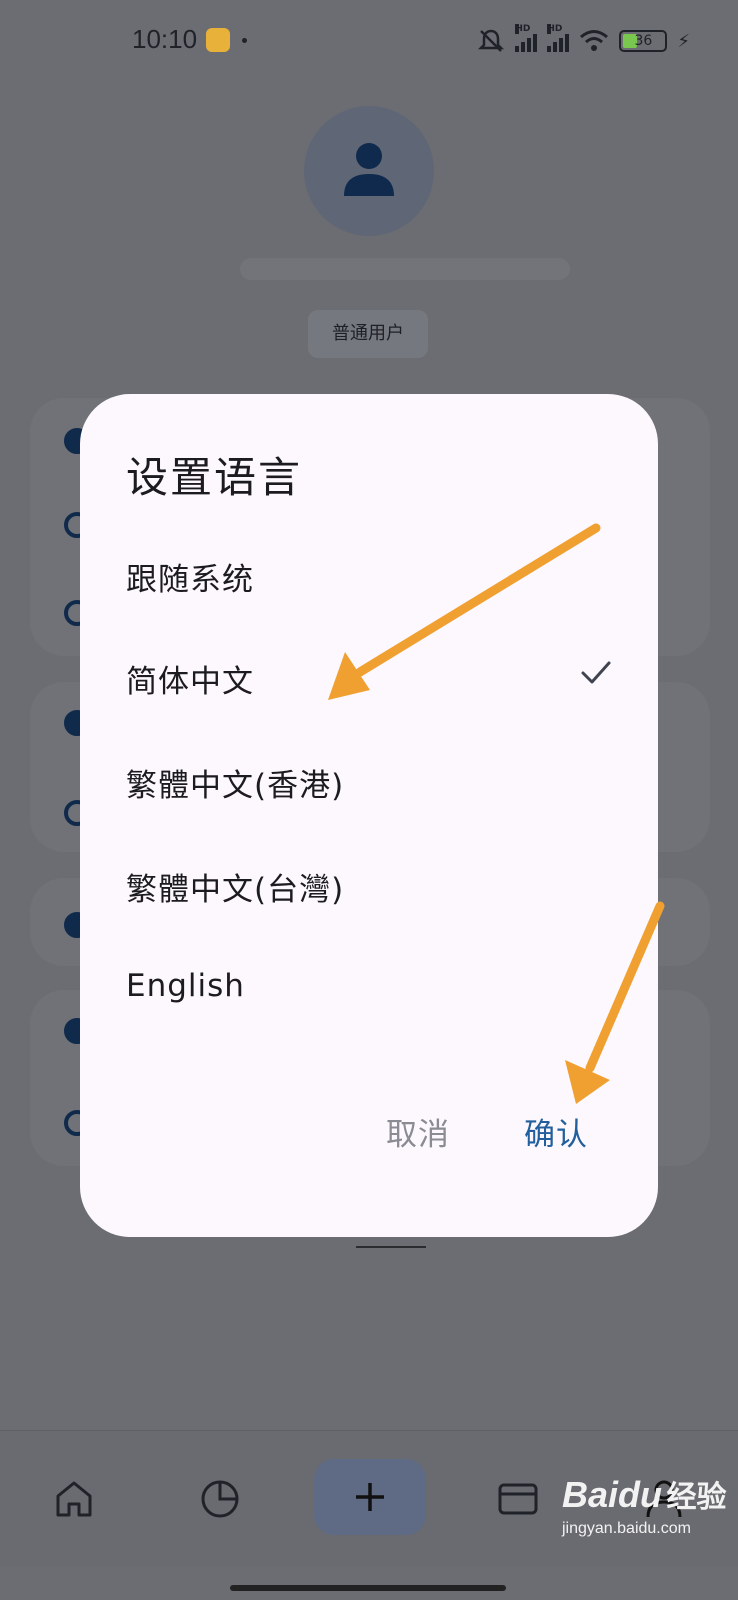 The image size is (738, 1600). Describe the element at coordinates (491, 40) in the screenshot. I see `mute-bell-icon` at that location.